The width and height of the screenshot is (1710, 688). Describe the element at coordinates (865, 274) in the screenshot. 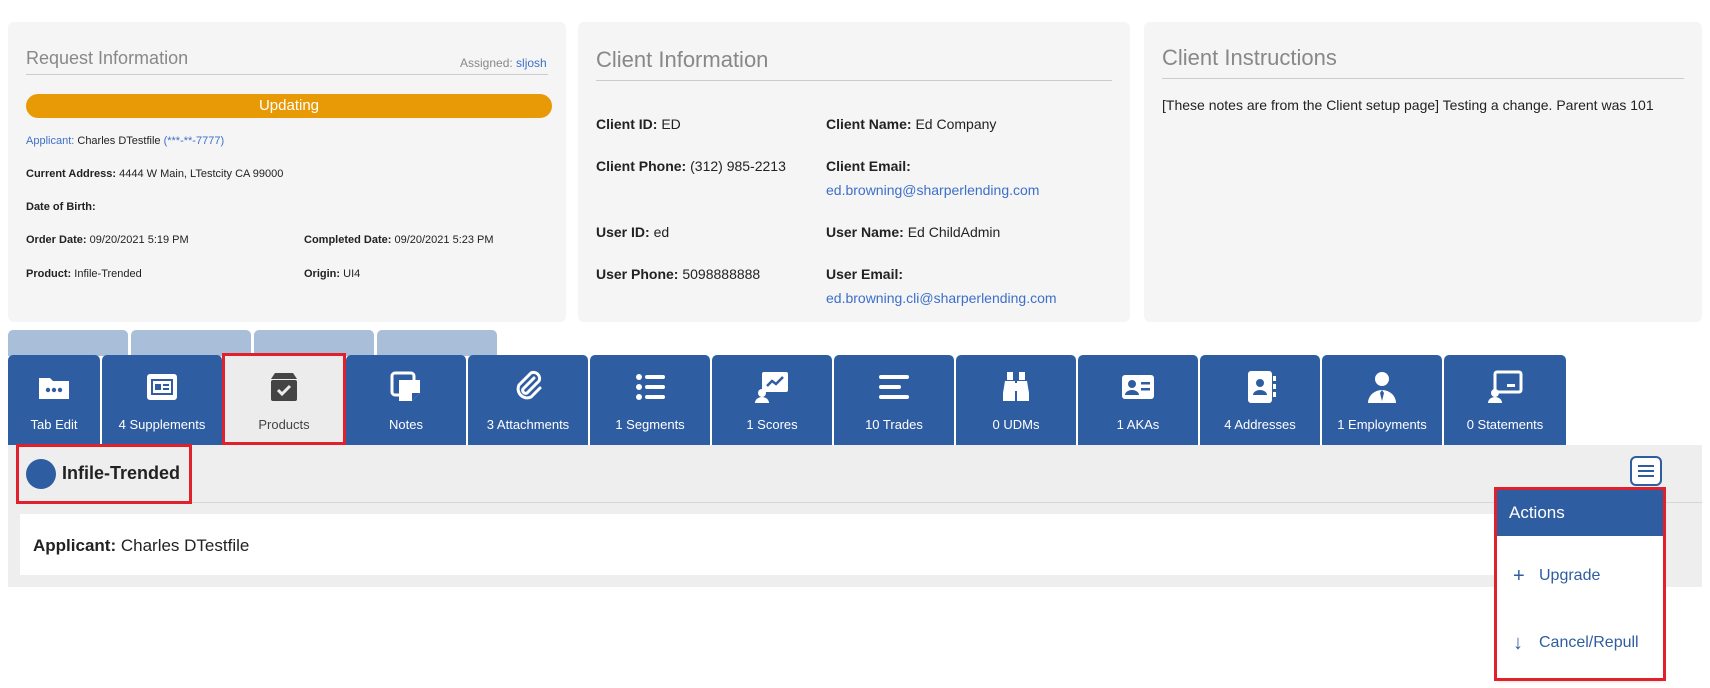

I see `user-email-label: User Email:` at that location.